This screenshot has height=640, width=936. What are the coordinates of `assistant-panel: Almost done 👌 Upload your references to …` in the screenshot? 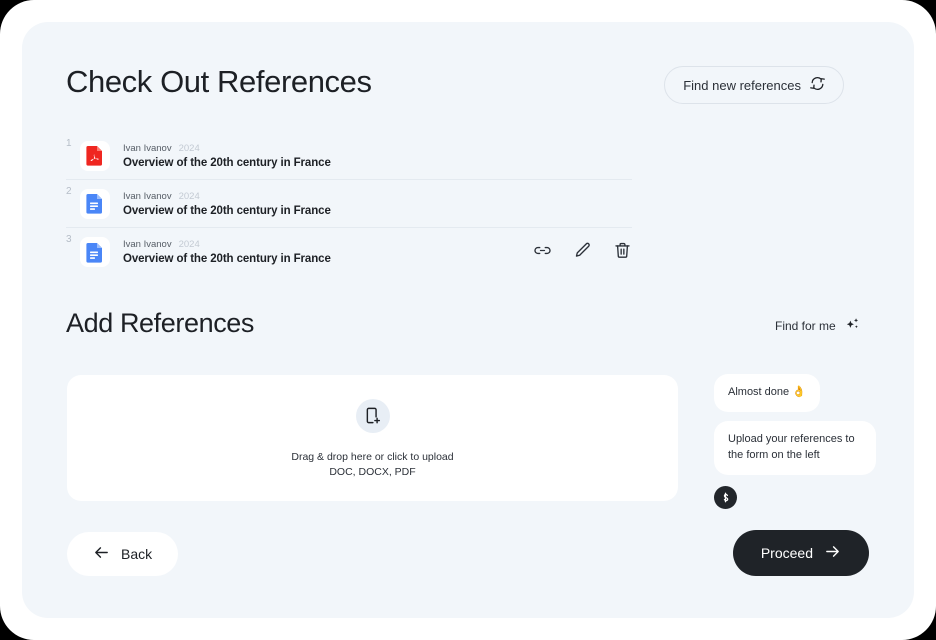 It's located at (795, 441).